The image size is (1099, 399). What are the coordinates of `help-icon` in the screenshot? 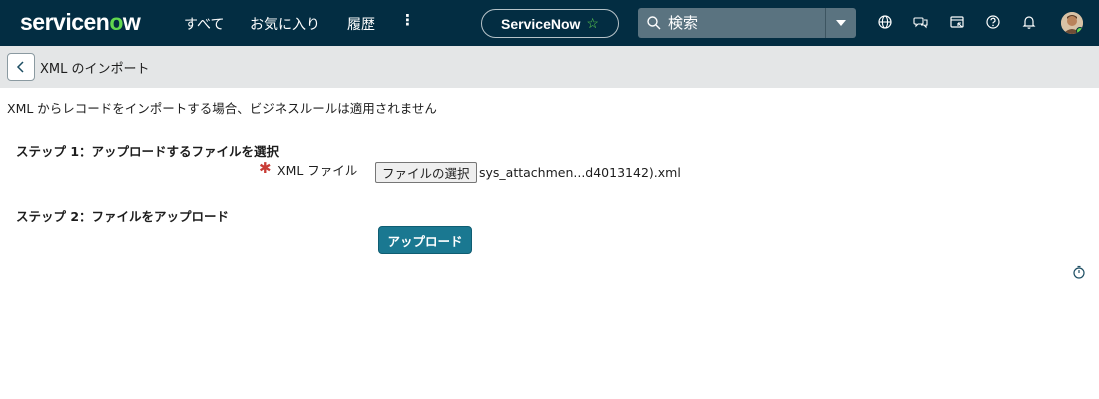 It's located at (993, 22).